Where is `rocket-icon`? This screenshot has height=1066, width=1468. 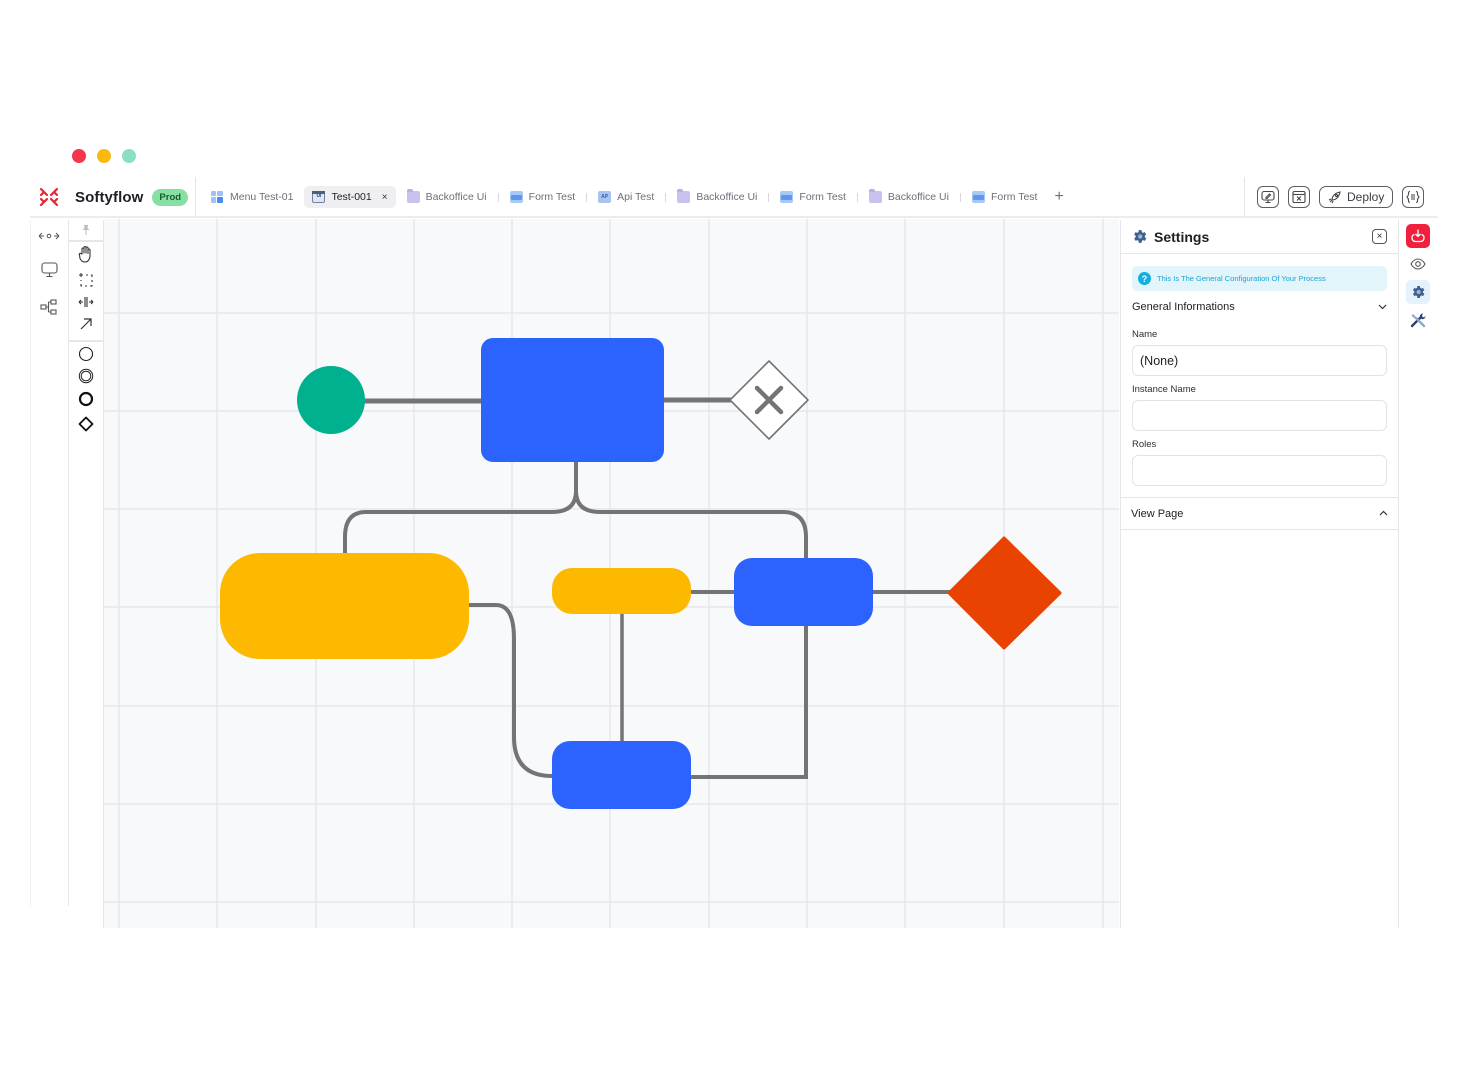
rocket-icon is located at coordinates (1334, 196).